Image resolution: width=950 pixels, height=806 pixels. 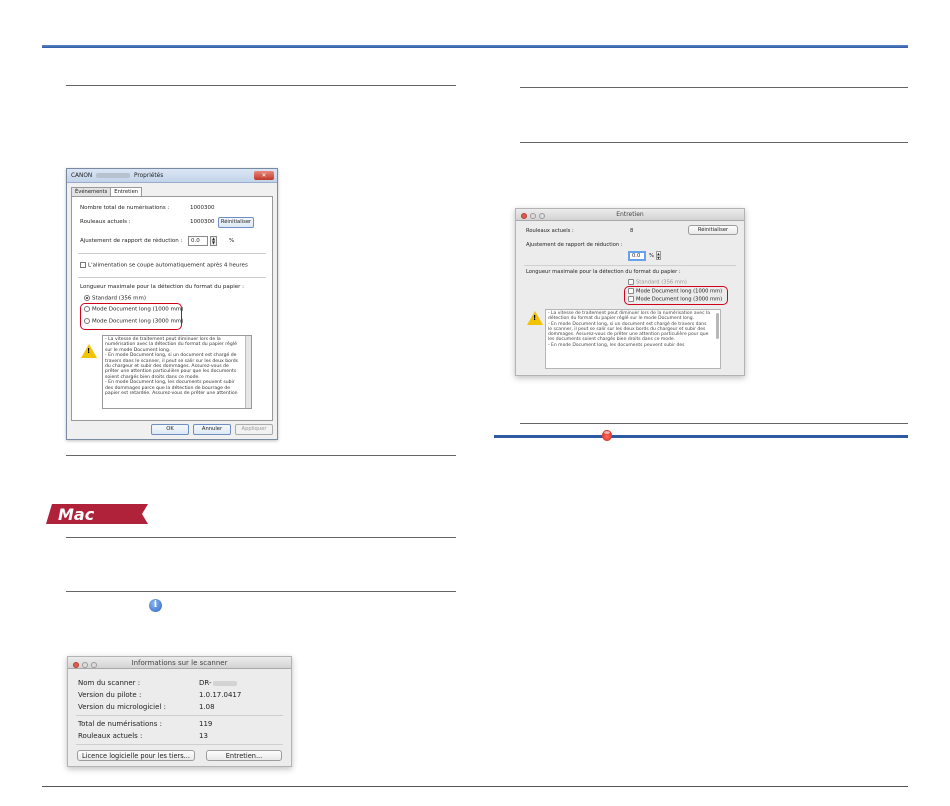 I want to click on mac-title-bar: Informations sur le scanner, so click(x=179, y=663).